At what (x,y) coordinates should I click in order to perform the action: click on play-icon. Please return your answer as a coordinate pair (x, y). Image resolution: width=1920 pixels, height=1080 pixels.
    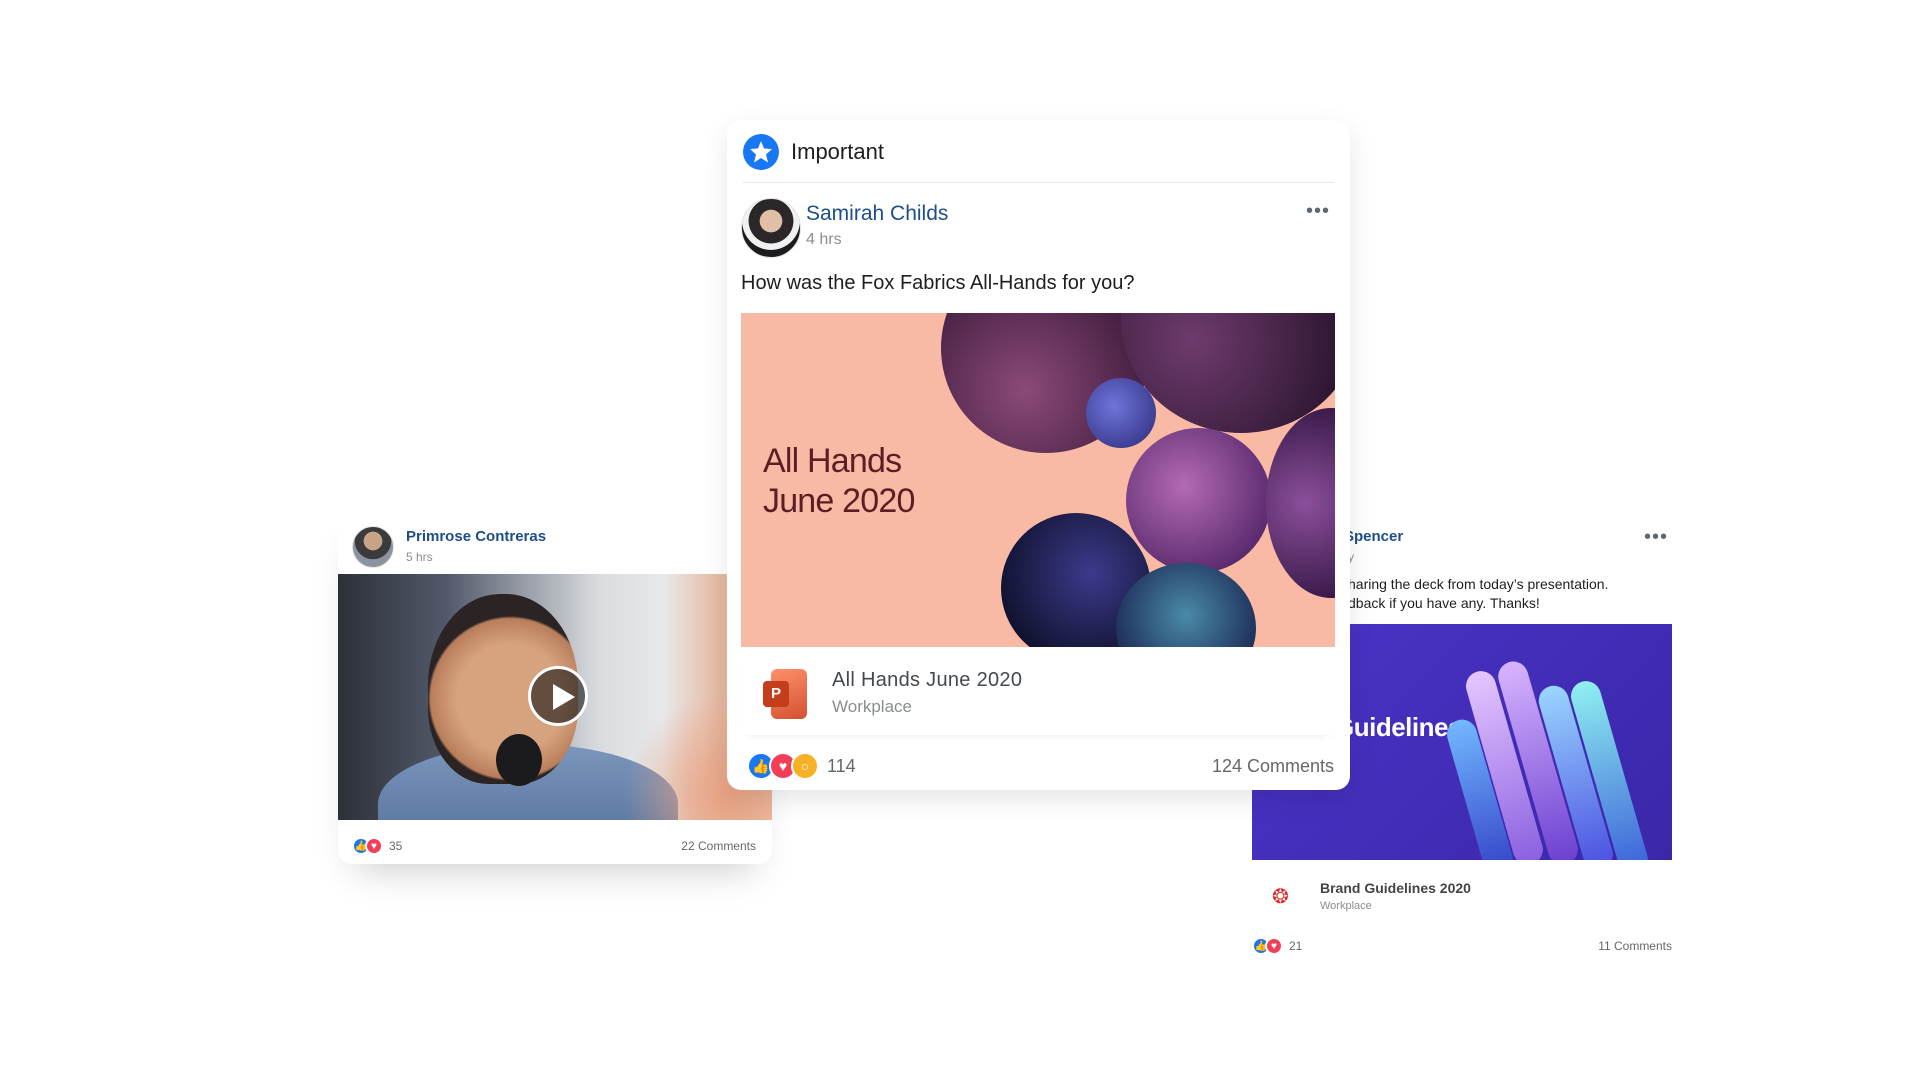
    Looking at the image, I should click on (558, 696).